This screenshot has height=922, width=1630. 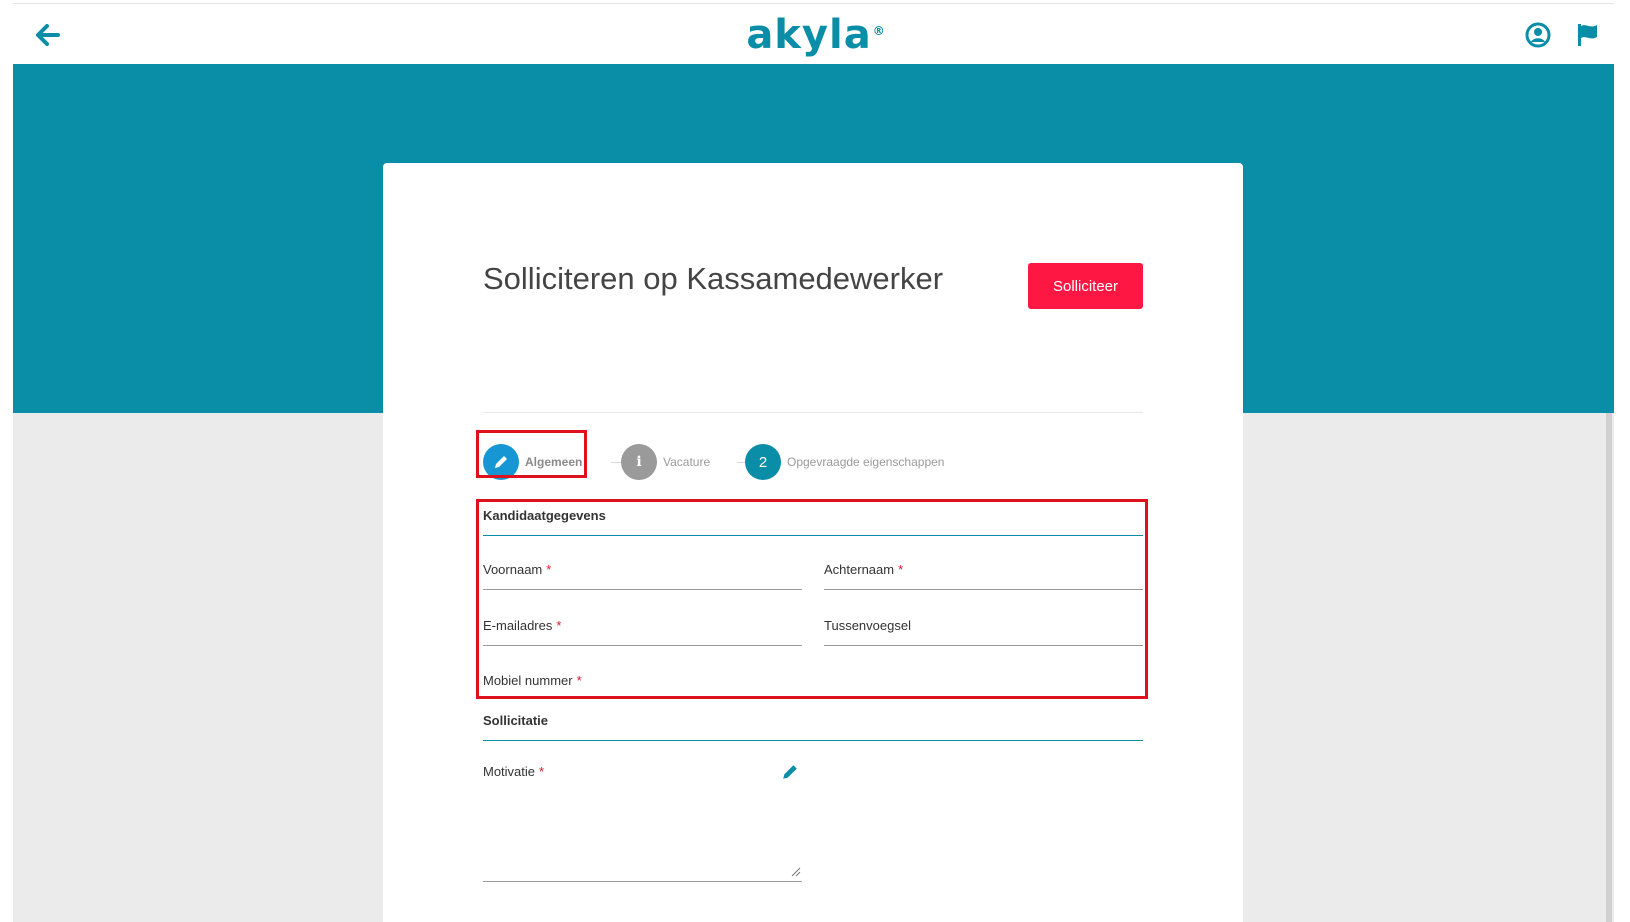 I want to click on step-opgevraagde-eigenschappen: 2 Opgevraagde eigenschappen, so click(x=844, y=462).